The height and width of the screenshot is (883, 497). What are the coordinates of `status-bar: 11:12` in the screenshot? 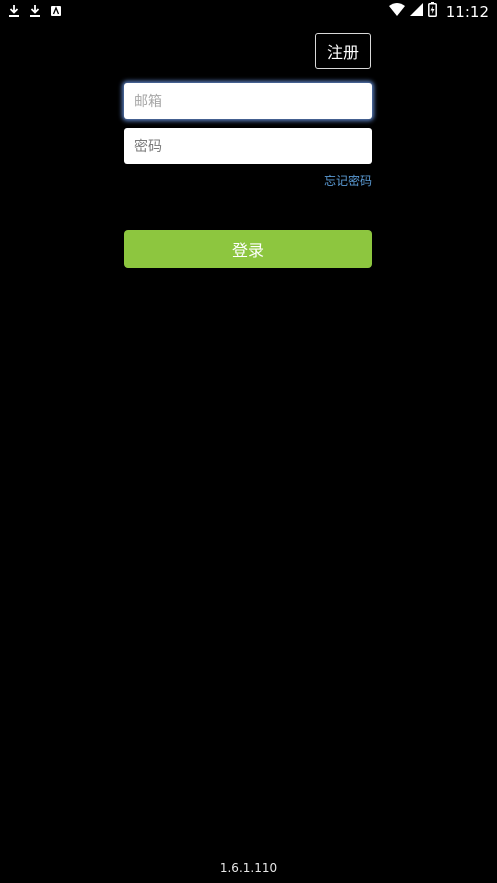 It's located at (248, 12).